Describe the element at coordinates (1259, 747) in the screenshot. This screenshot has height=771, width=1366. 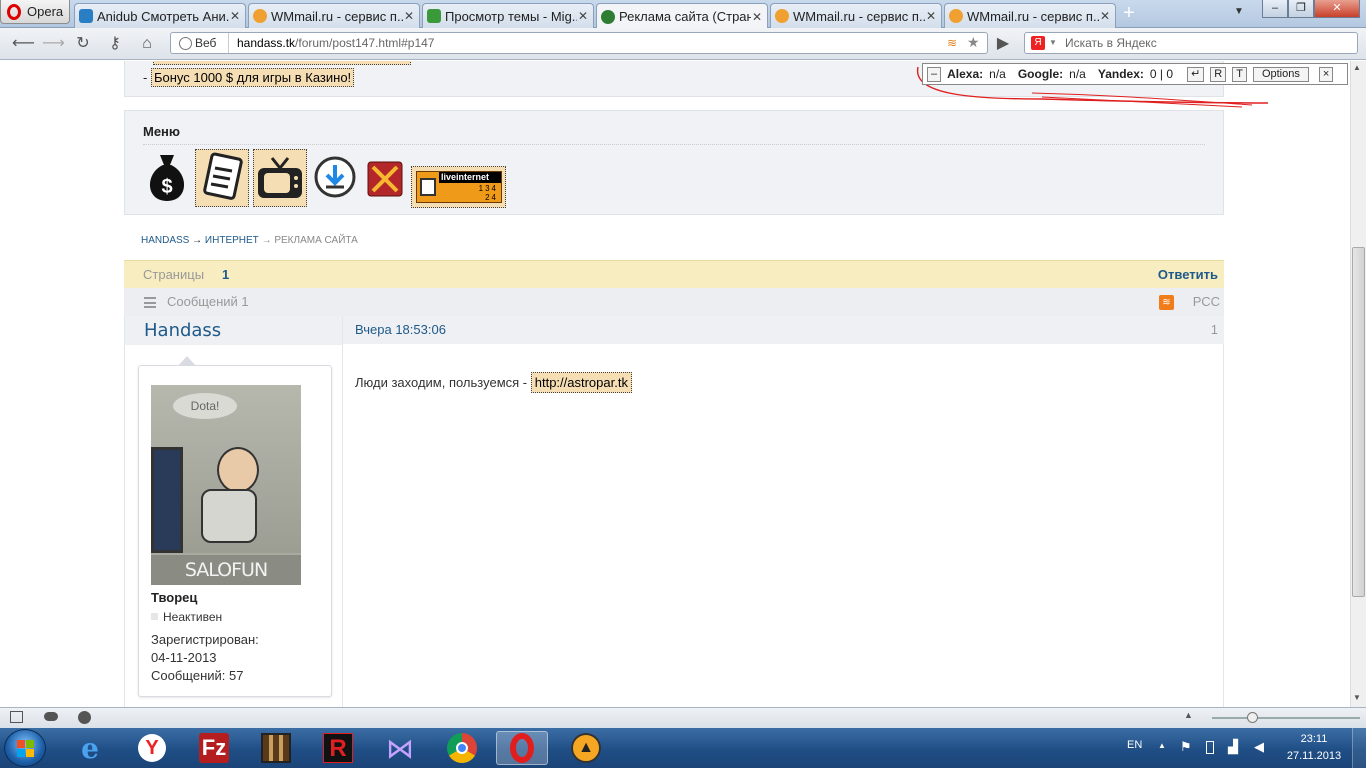
I see `volume-speaker-icon: ◀` at that location.